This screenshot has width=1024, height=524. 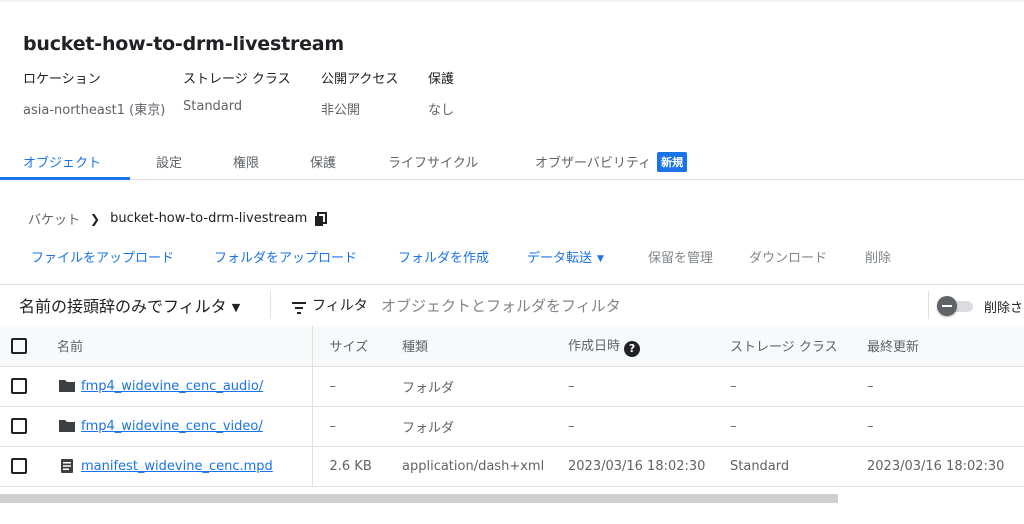 I want to click on tab-settings: 設定, so click(x=169, y=161).